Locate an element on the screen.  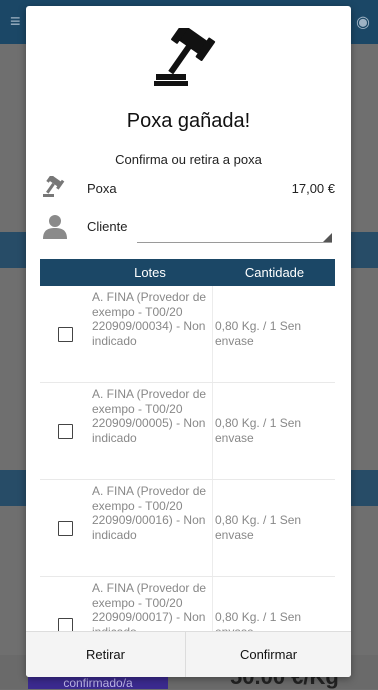
poxa-label: Poxa is located at coordinates (102, 188).